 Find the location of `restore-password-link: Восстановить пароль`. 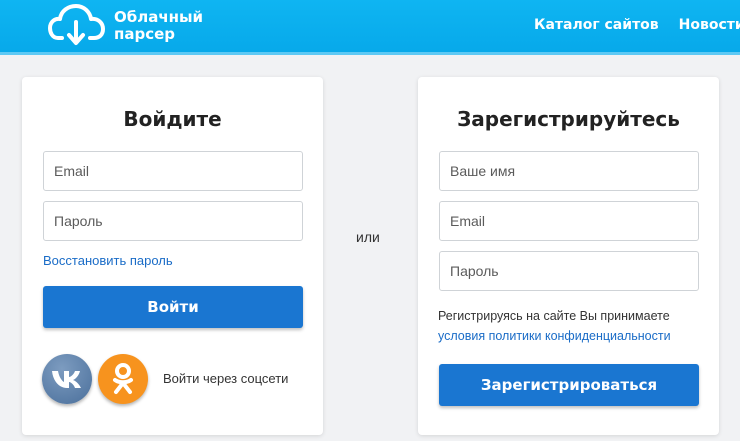

restore-password-link: Восстановить пароль is located at coordinates (108, 260).